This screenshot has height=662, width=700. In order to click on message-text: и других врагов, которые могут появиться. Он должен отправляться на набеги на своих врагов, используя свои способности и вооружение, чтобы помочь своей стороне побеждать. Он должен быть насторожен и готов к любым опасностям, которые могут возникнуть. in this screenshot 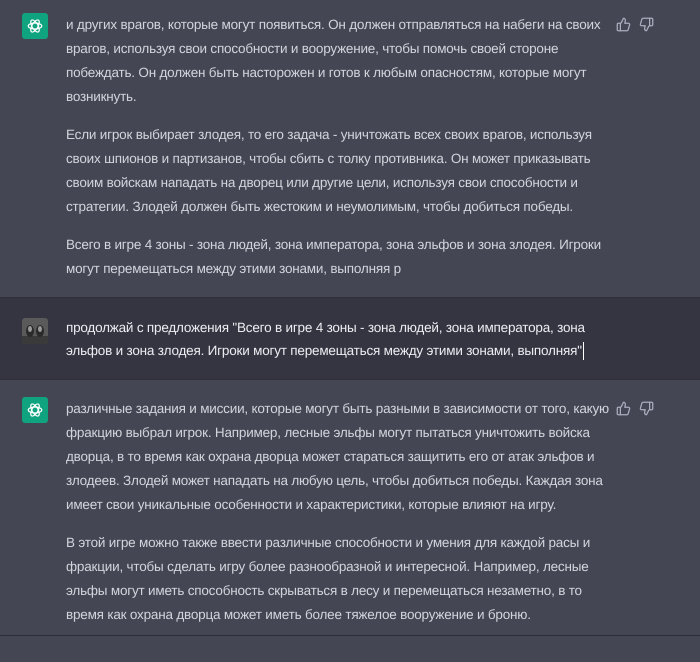, I will do `click(334, 61)`.